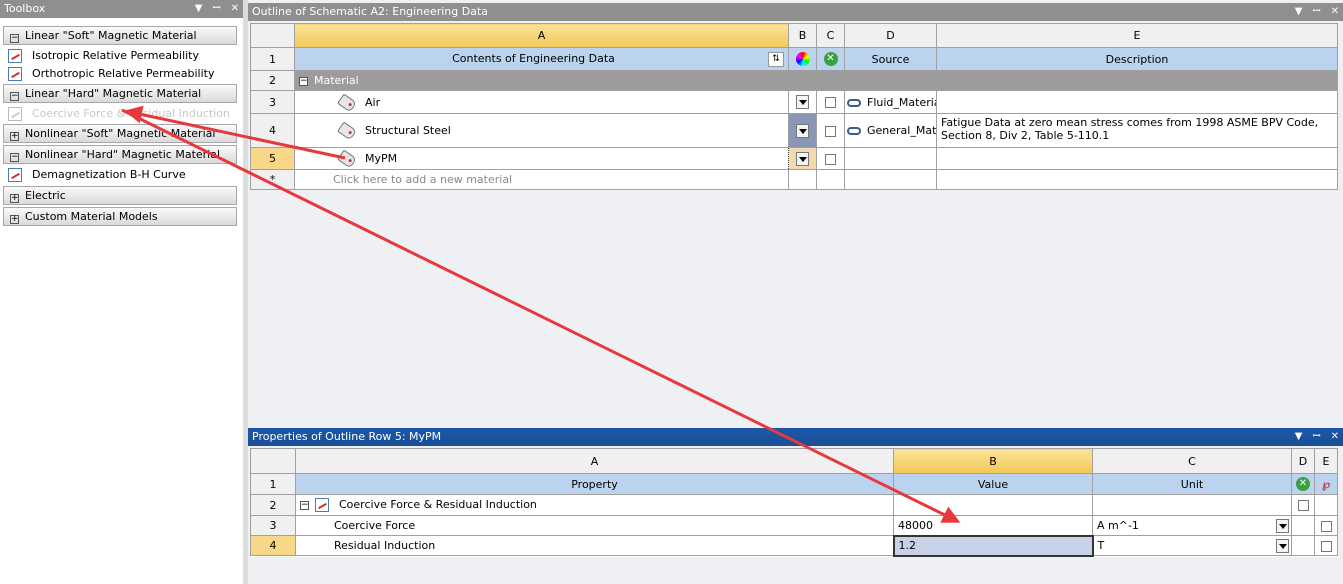 The width and height of the screenshot is (1343, 584). I want to click on row-number: 2, so click(272, 80).